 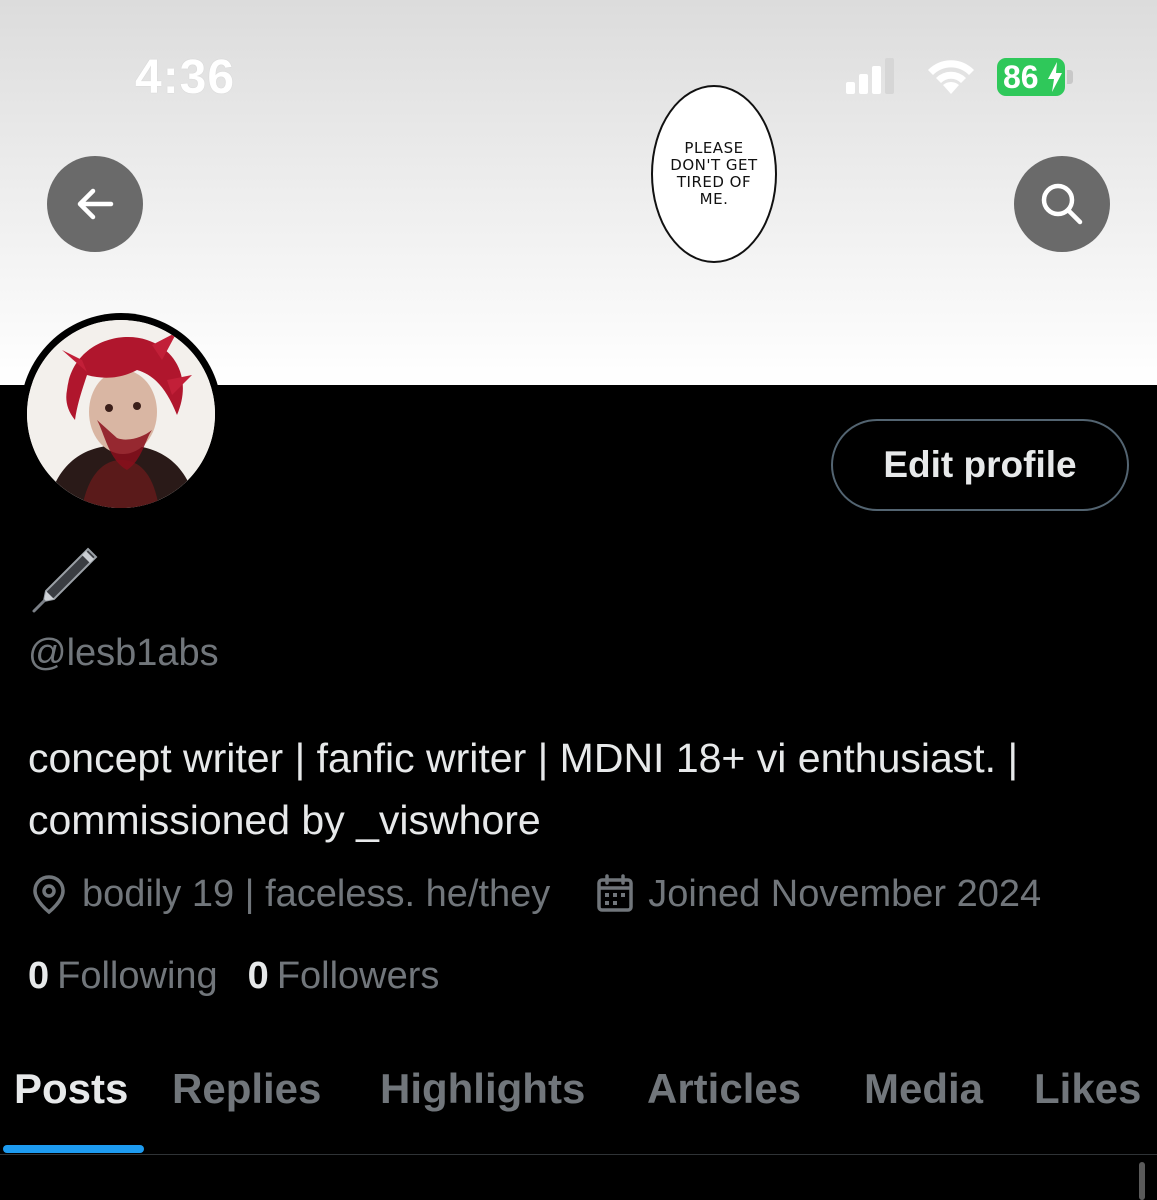 What do you see at coordinates (923, 1089) in the screenshot?
I see `tab-media: Media` at bounding box center [923, 1089].